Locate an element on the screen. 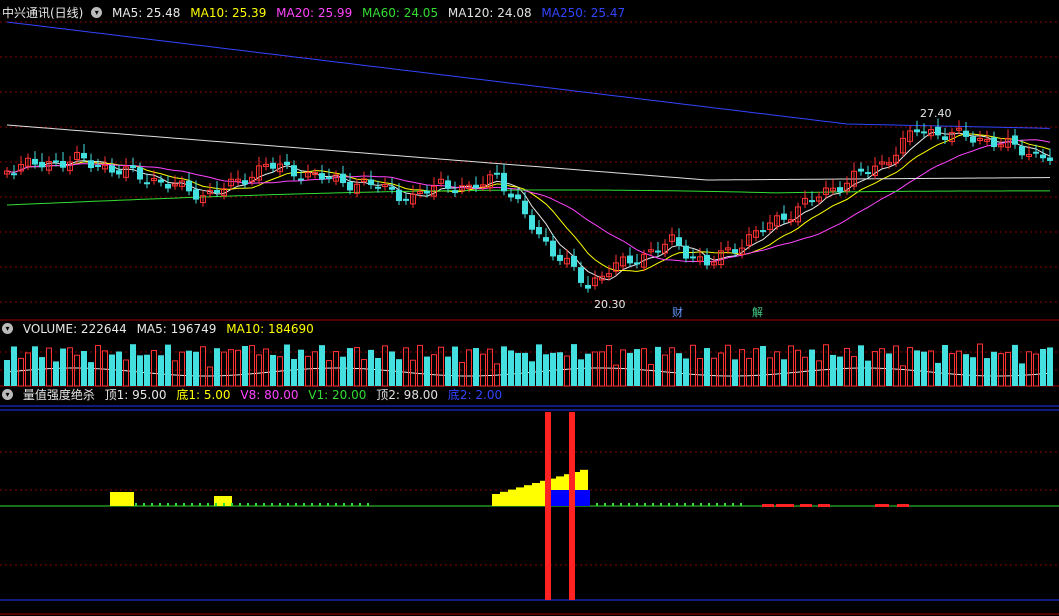 This screenshot has height=616, width=1059. ma5-label: MA5: 25.48 is located at coordinates (146, 13).